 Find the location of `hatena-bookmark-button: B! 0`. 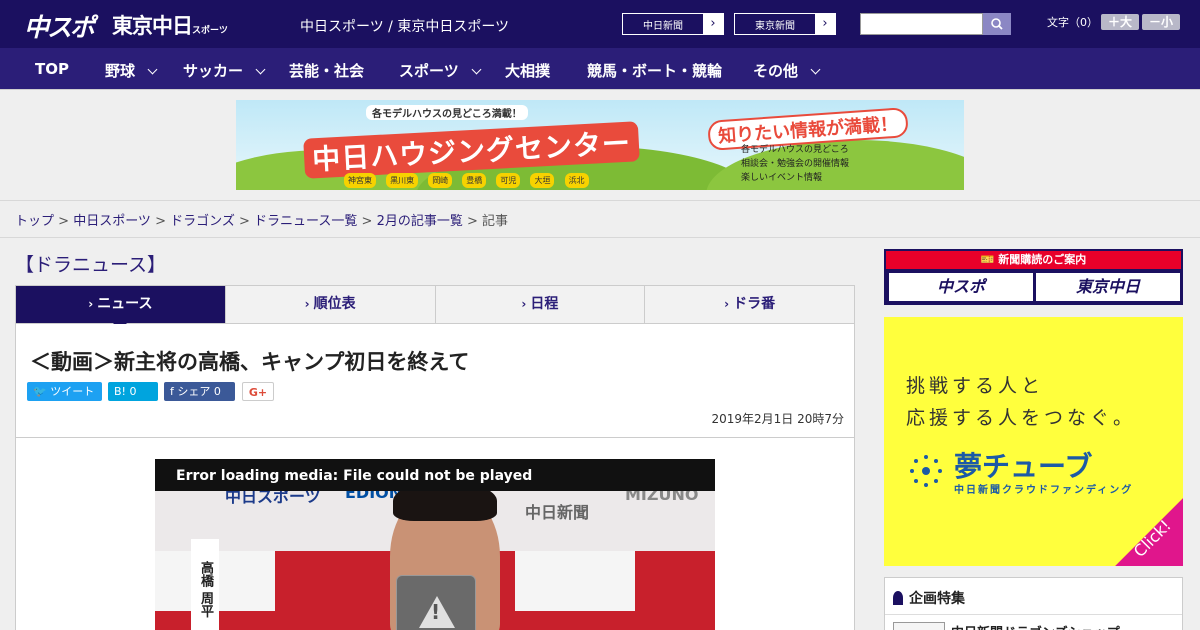

hatena-bookmark-button: B! 0 is located at coordinates (133, 391).